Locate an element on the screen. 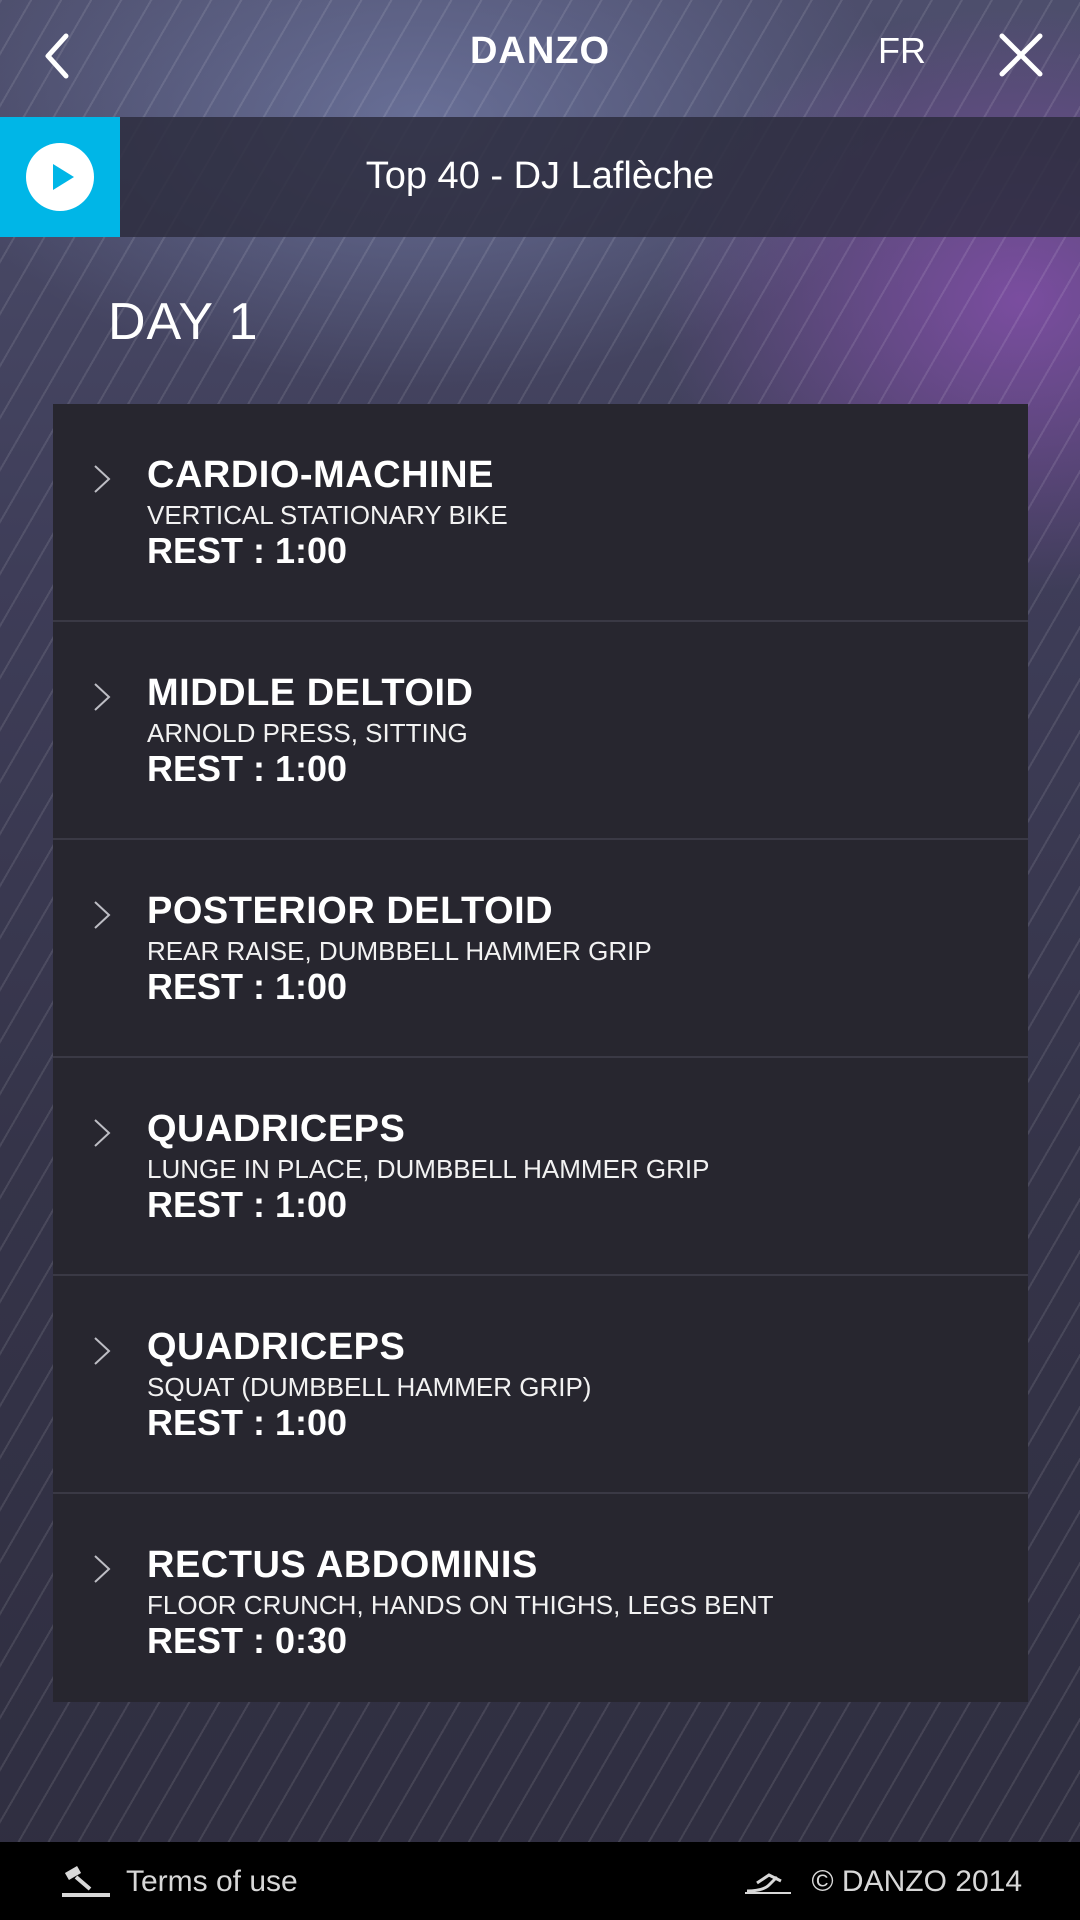  day-title: DAY 1 is located at coordinates (183, 322).